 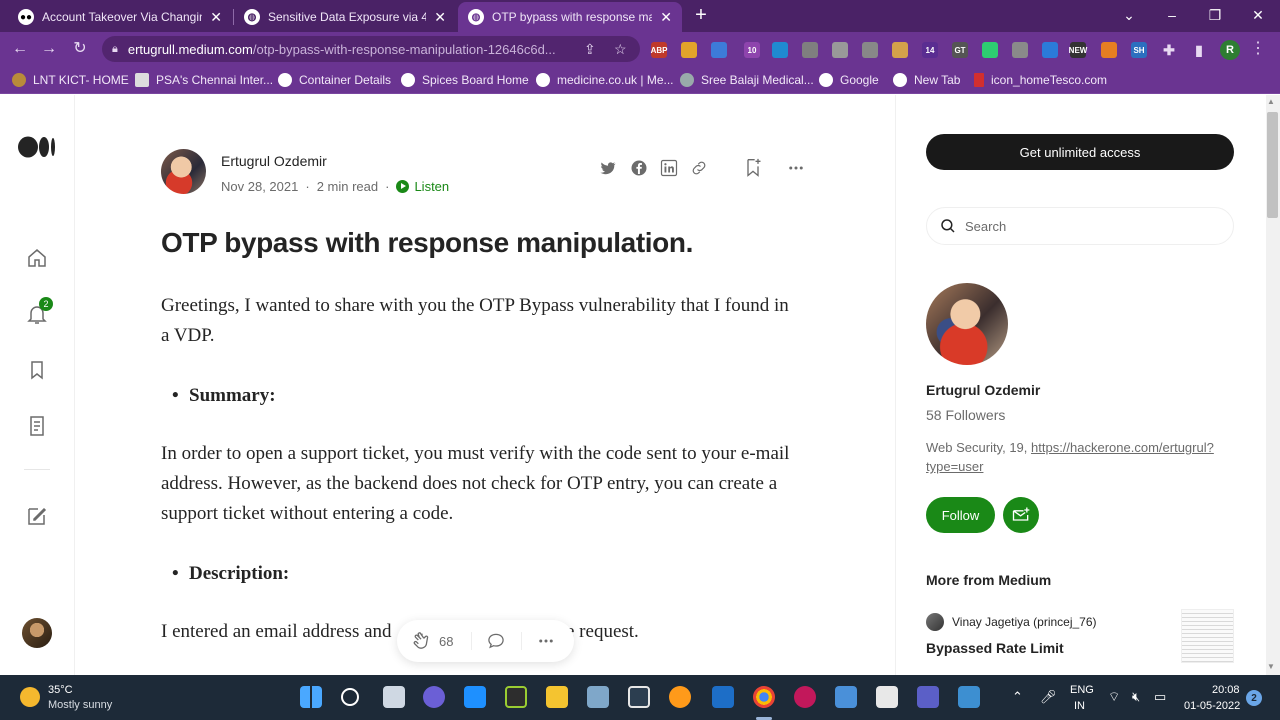 I want to click on search-box, so click(x=1080, y=226).